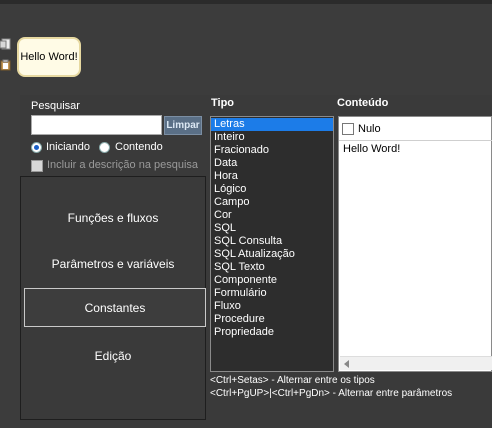 This screenshot has width=492, height=428. What do you see at coordinates (272, 228) in the screenshot?
I see `type-item: SQL` at bounding box center [272, 228].